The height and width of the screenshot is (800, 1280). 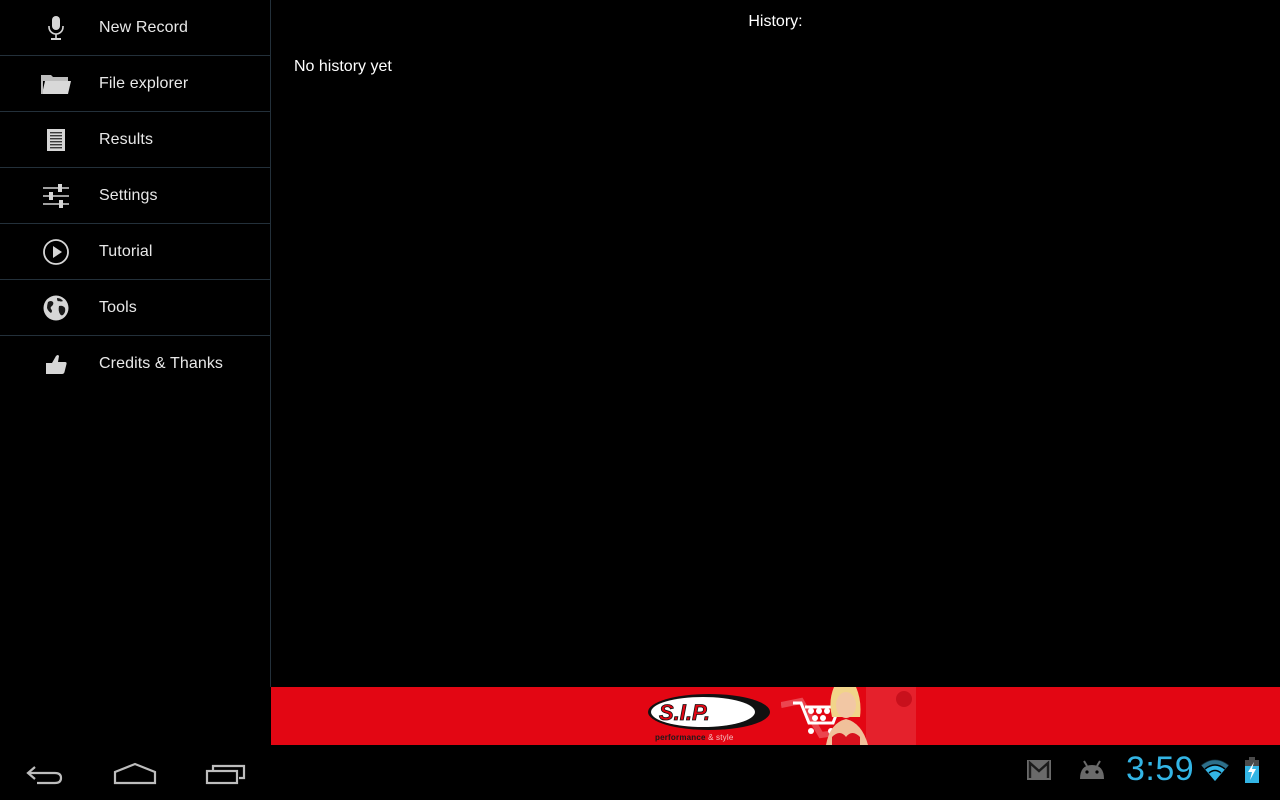 I want to click on menu-item-results: Results, so click(x=135, y=140).